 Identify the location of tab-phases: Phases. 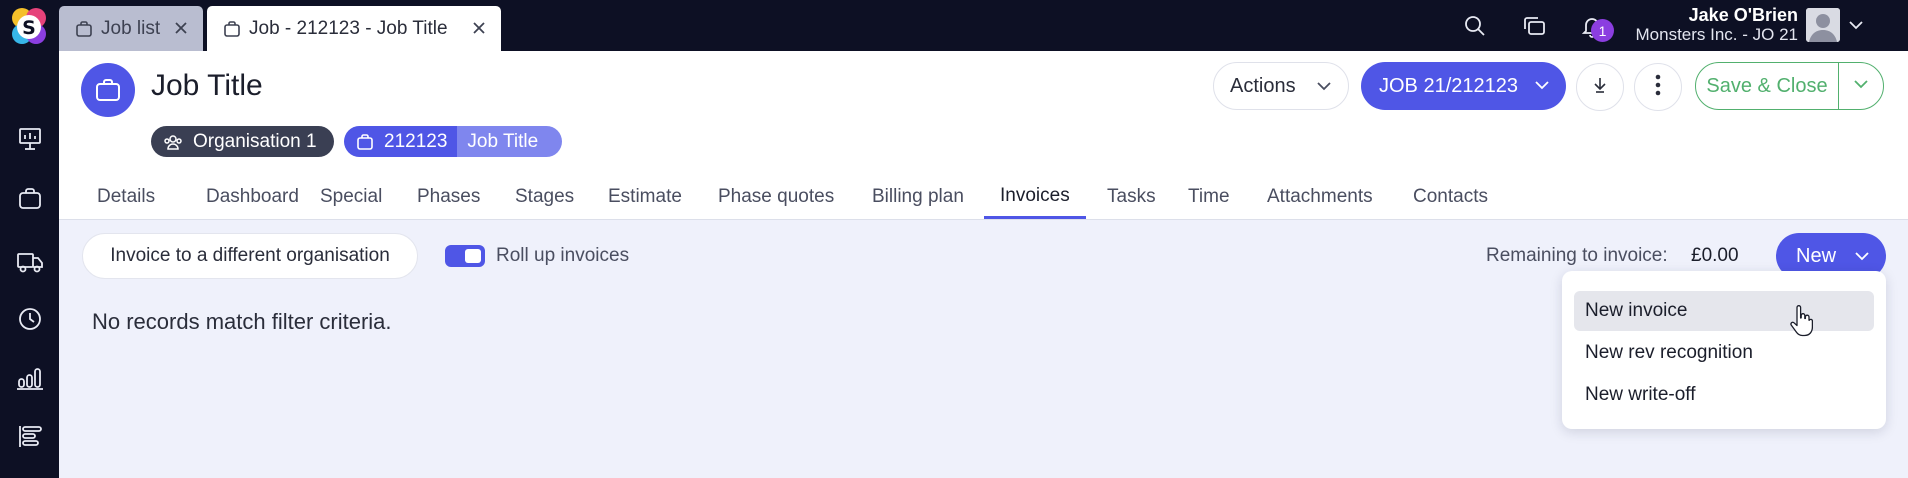
(448, 197).